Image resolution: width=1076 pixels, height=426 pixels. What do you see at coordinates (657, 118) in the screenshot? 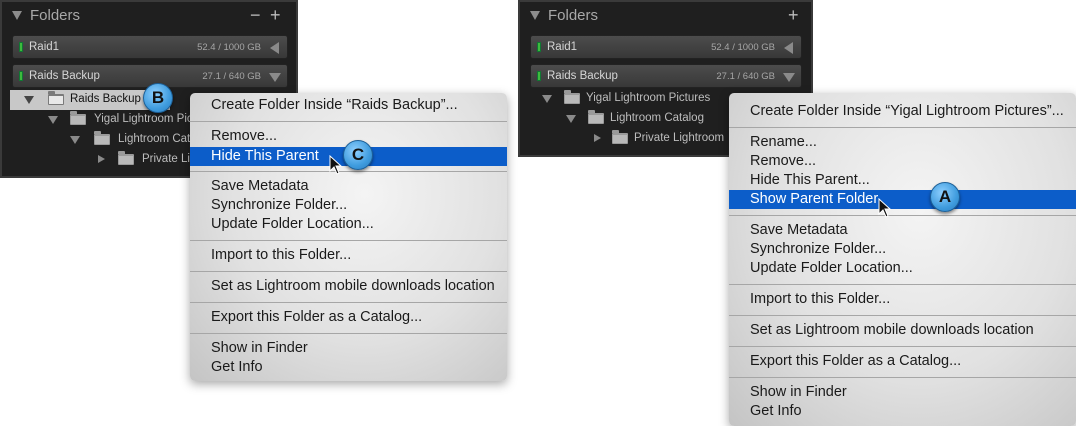
I see `folder-label: Lightroom Catalog` at bounding box center [657, 118].